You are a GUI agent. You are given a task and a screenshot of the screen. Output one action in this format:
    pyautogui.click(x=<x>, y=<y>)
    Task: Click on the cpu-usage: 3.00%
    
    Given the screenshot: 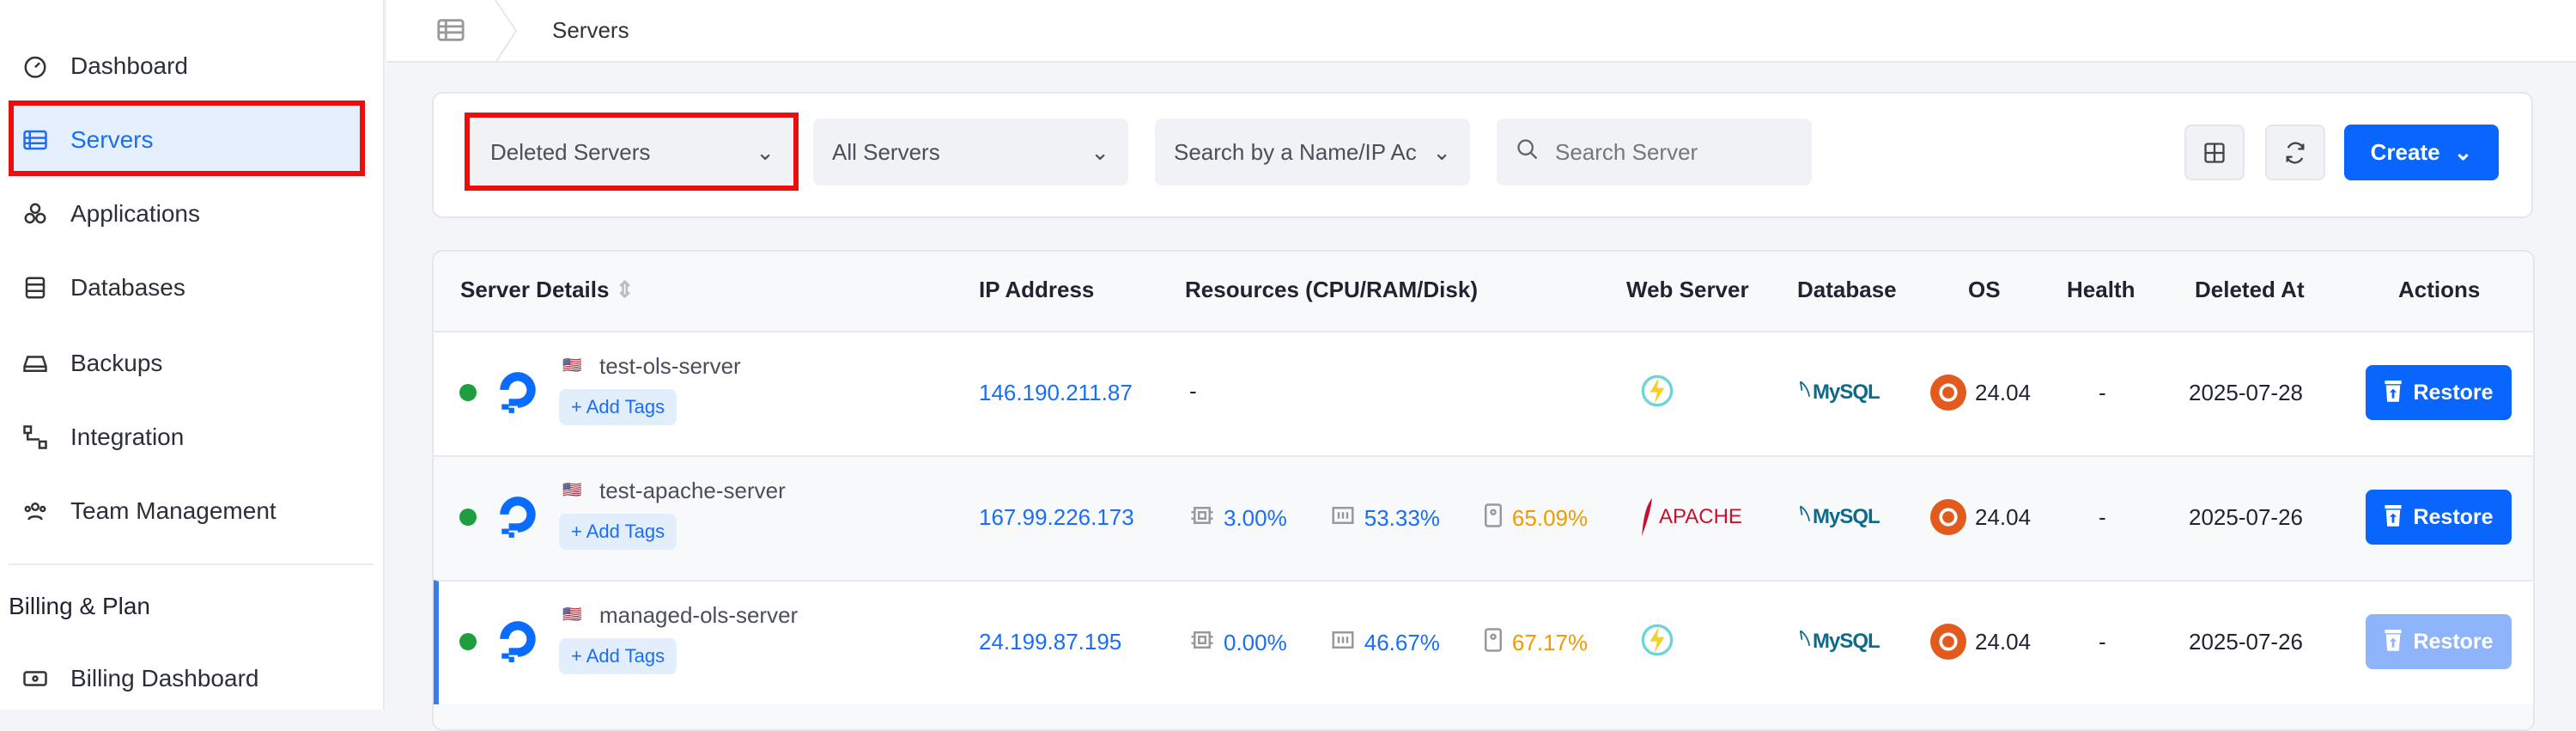 What is the action you would take?
    pyautogui.click(x=1238, y=519)
    